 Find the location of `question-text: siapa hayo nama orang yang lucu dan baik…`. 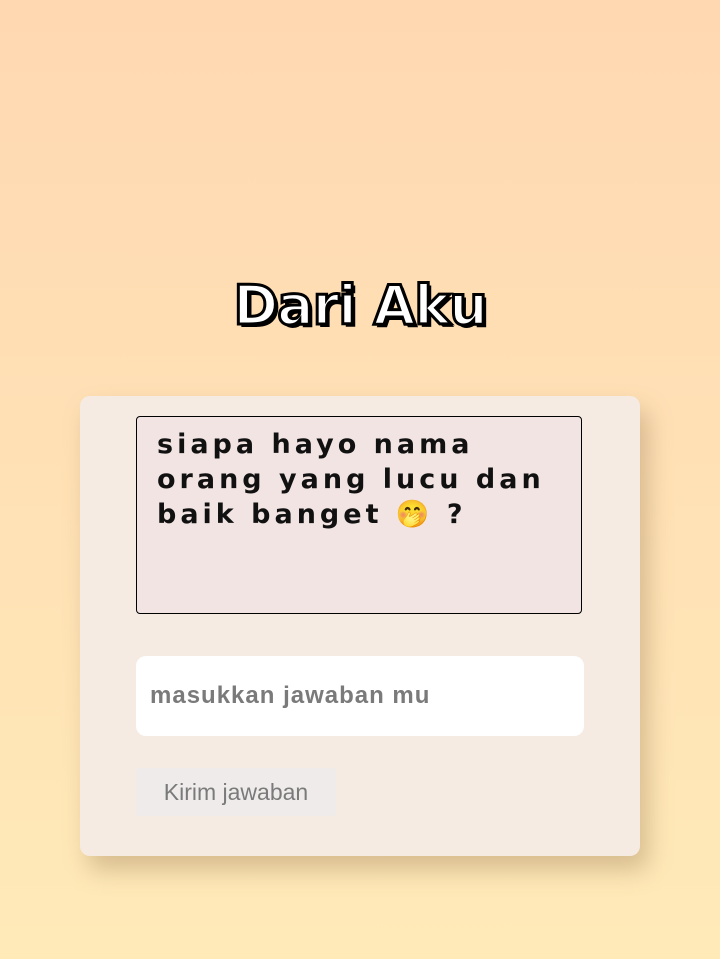

question-text: siapa hayo nama orang yang lucu dan baik… is located at coordinates (351, 479).